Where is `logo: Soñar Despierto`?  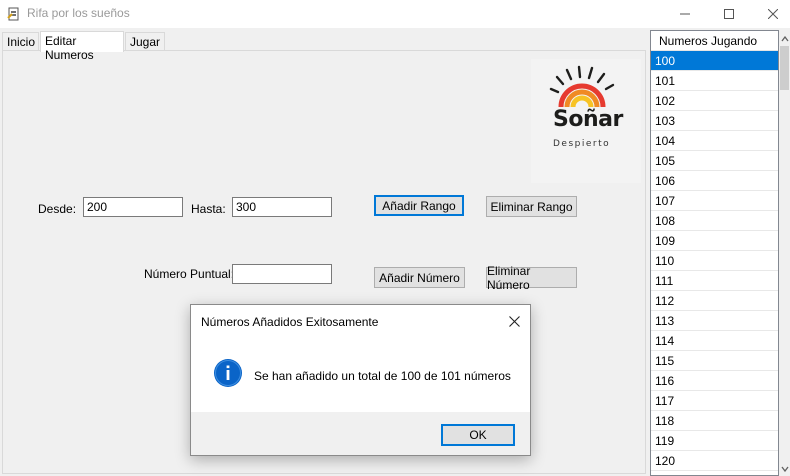 logo: Soñar Despierto is located at coordinates (586, 121).